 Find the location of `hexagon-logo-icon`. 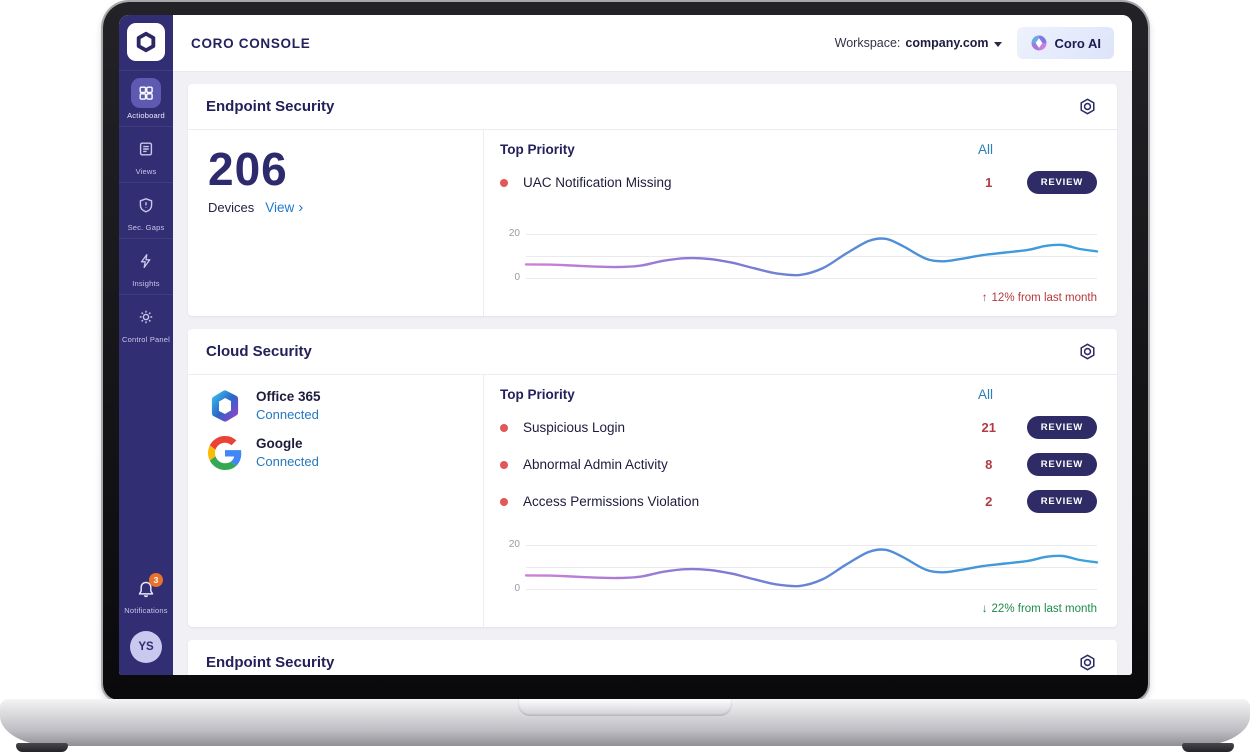

hexagon-logo-icon is located at coordinates (146, 42).